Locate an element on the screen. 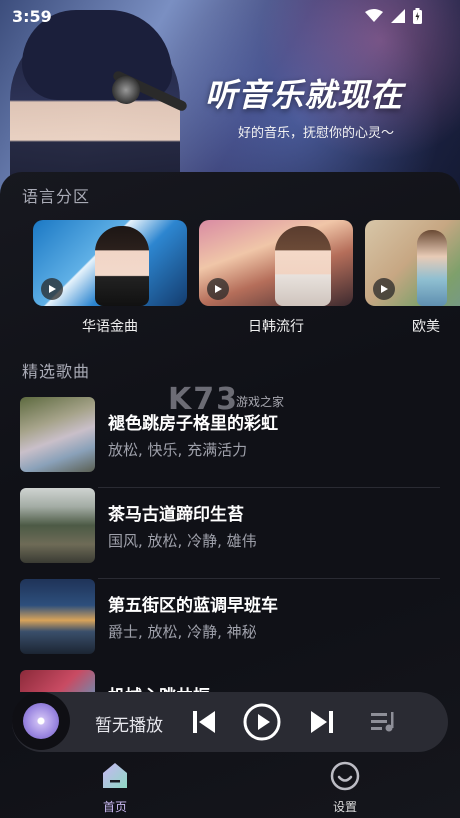  play-button is located at coordinates (262, 722).